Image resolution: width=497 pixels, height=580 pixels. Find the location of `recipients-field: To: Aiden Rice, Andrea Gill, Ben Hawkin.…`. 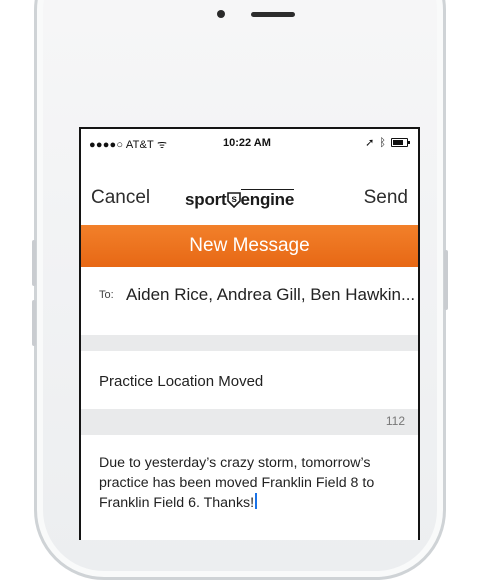

recipients-field: To: Aiden Rice, Andrea Gill, Ben Hawkin.… is located at coordinates (249, 297).